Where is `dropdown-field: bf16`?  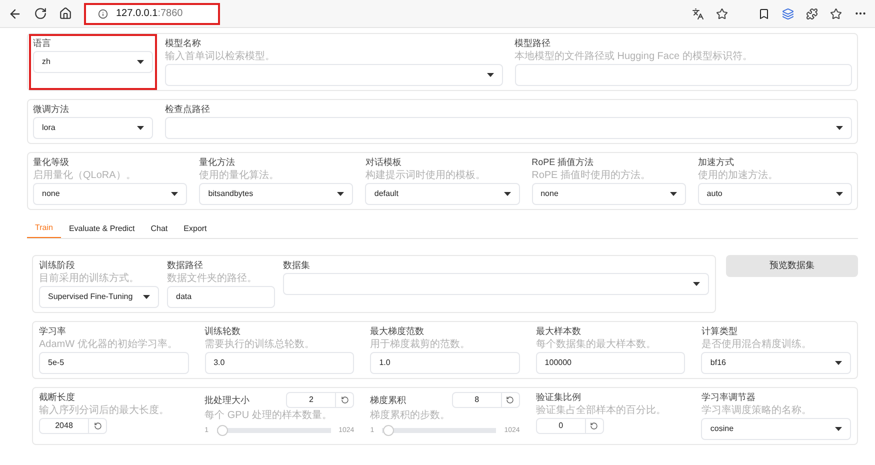 dropdown-field: bf16 is located at coordinates (776, 363).